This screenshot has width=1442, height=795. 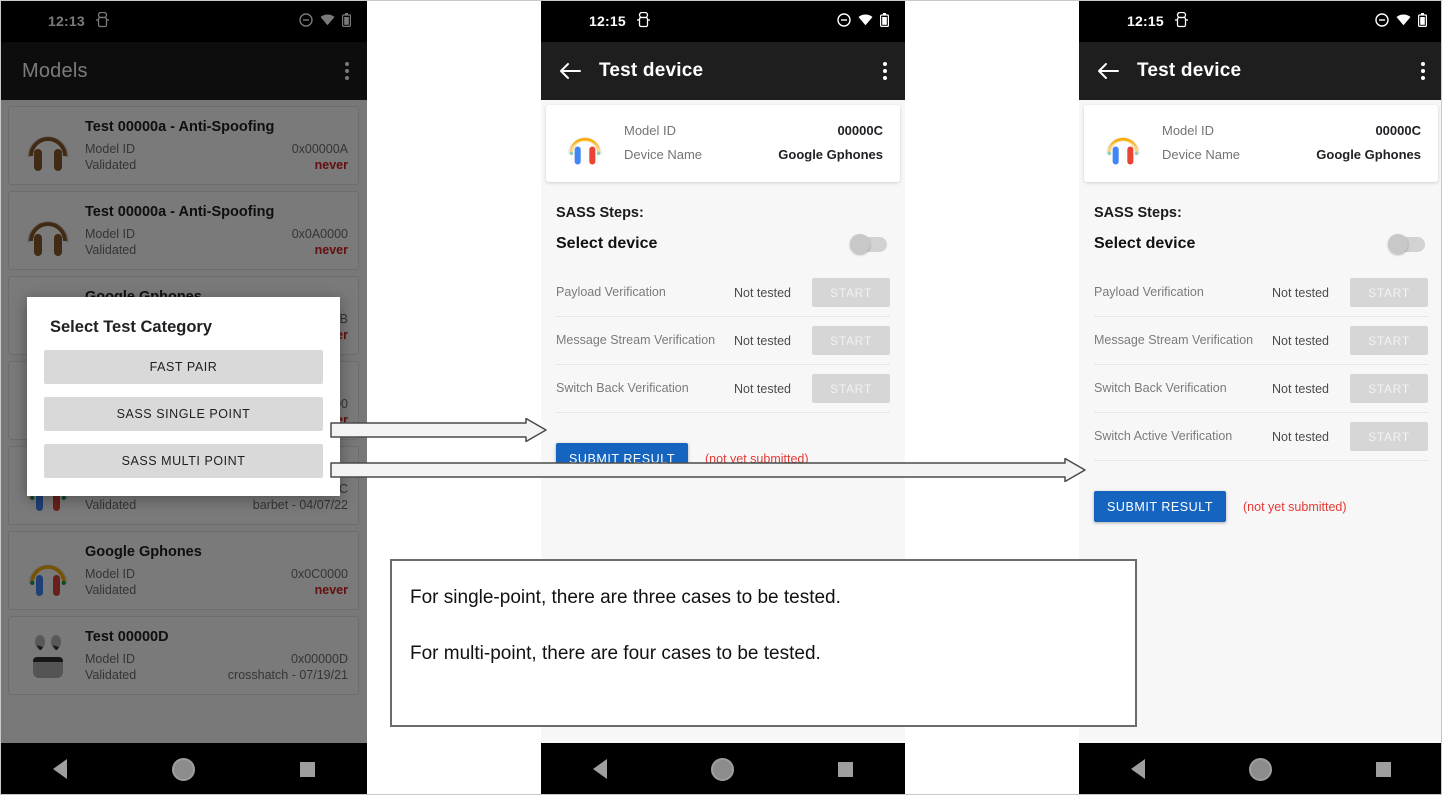 I want to click on sass-single-point-button: SASS SINGLE POINT, so click(x=183, y=414).